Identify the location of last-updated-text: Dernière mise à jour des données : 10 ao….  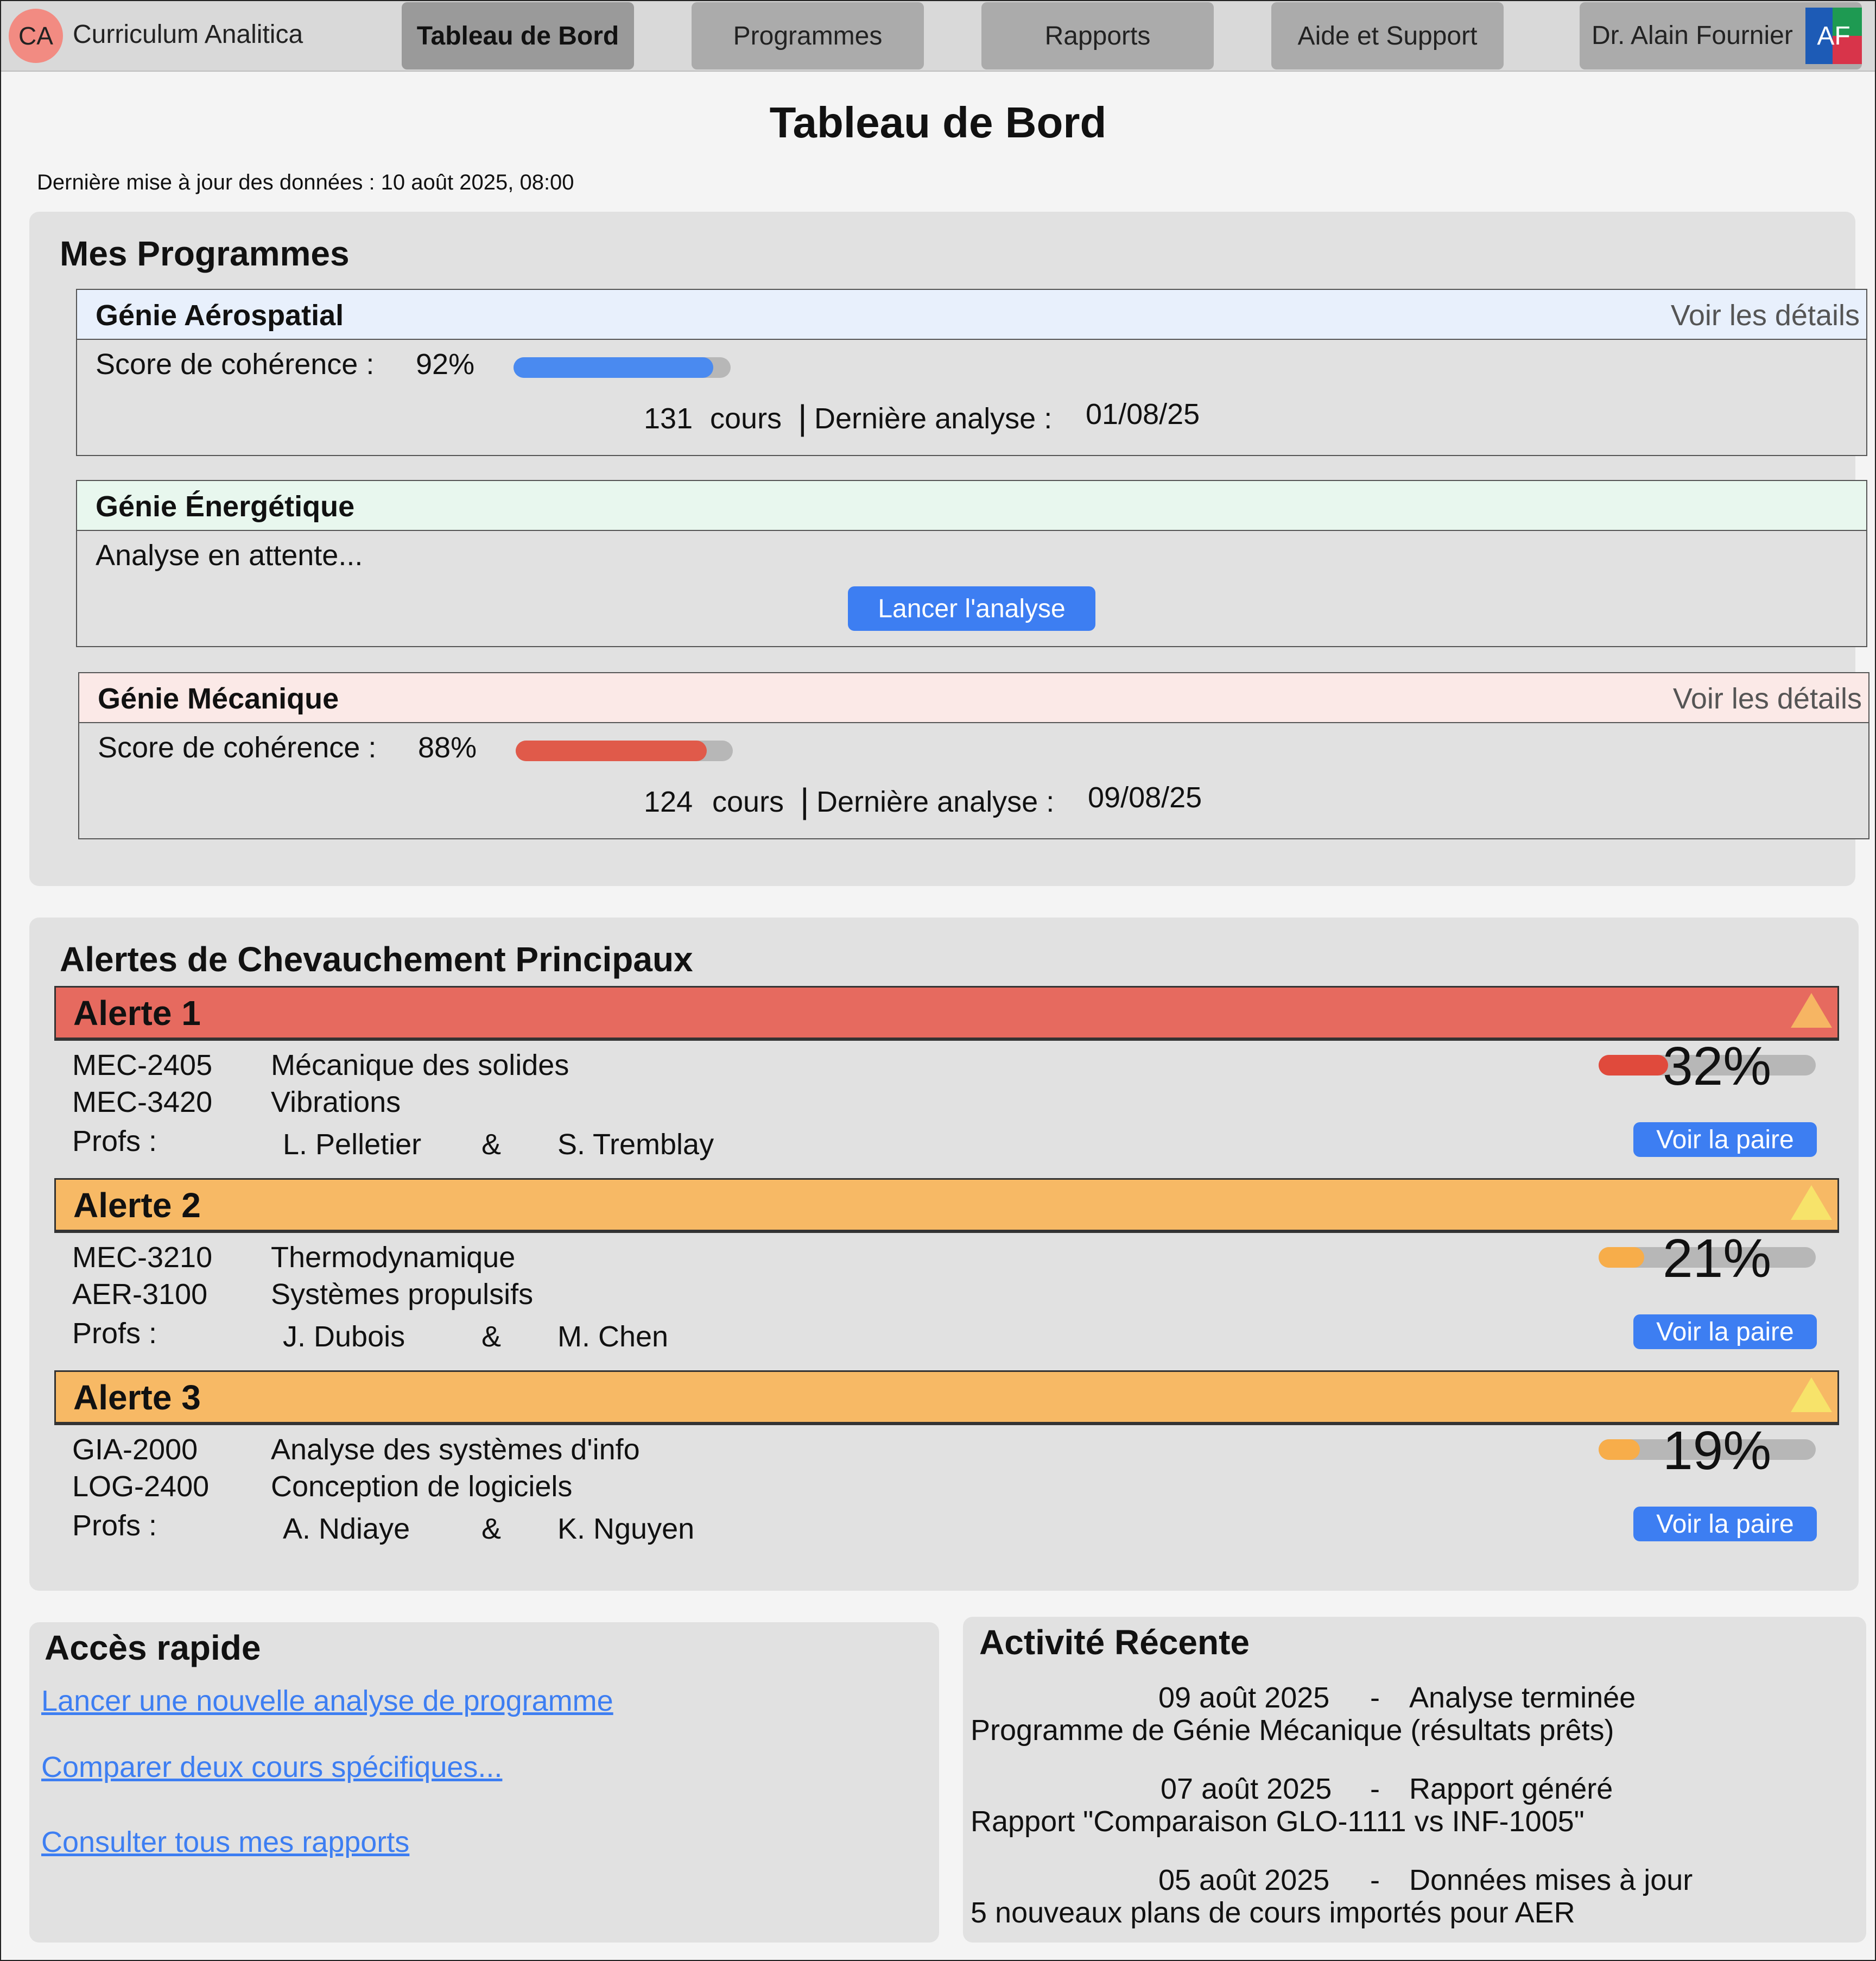
(305, 182).